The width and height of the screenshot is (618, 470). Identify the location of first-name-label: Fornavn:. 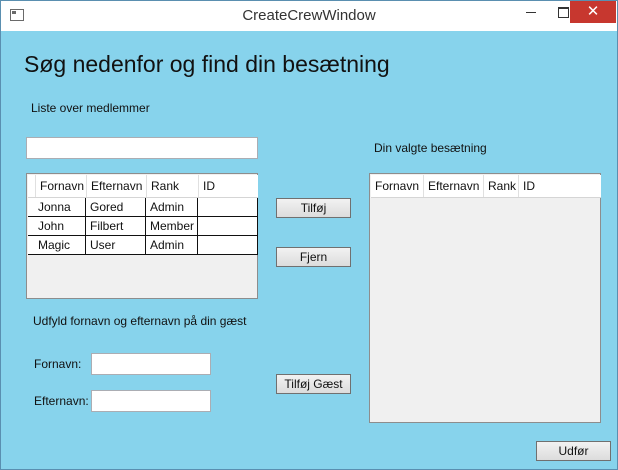
(58, 364).